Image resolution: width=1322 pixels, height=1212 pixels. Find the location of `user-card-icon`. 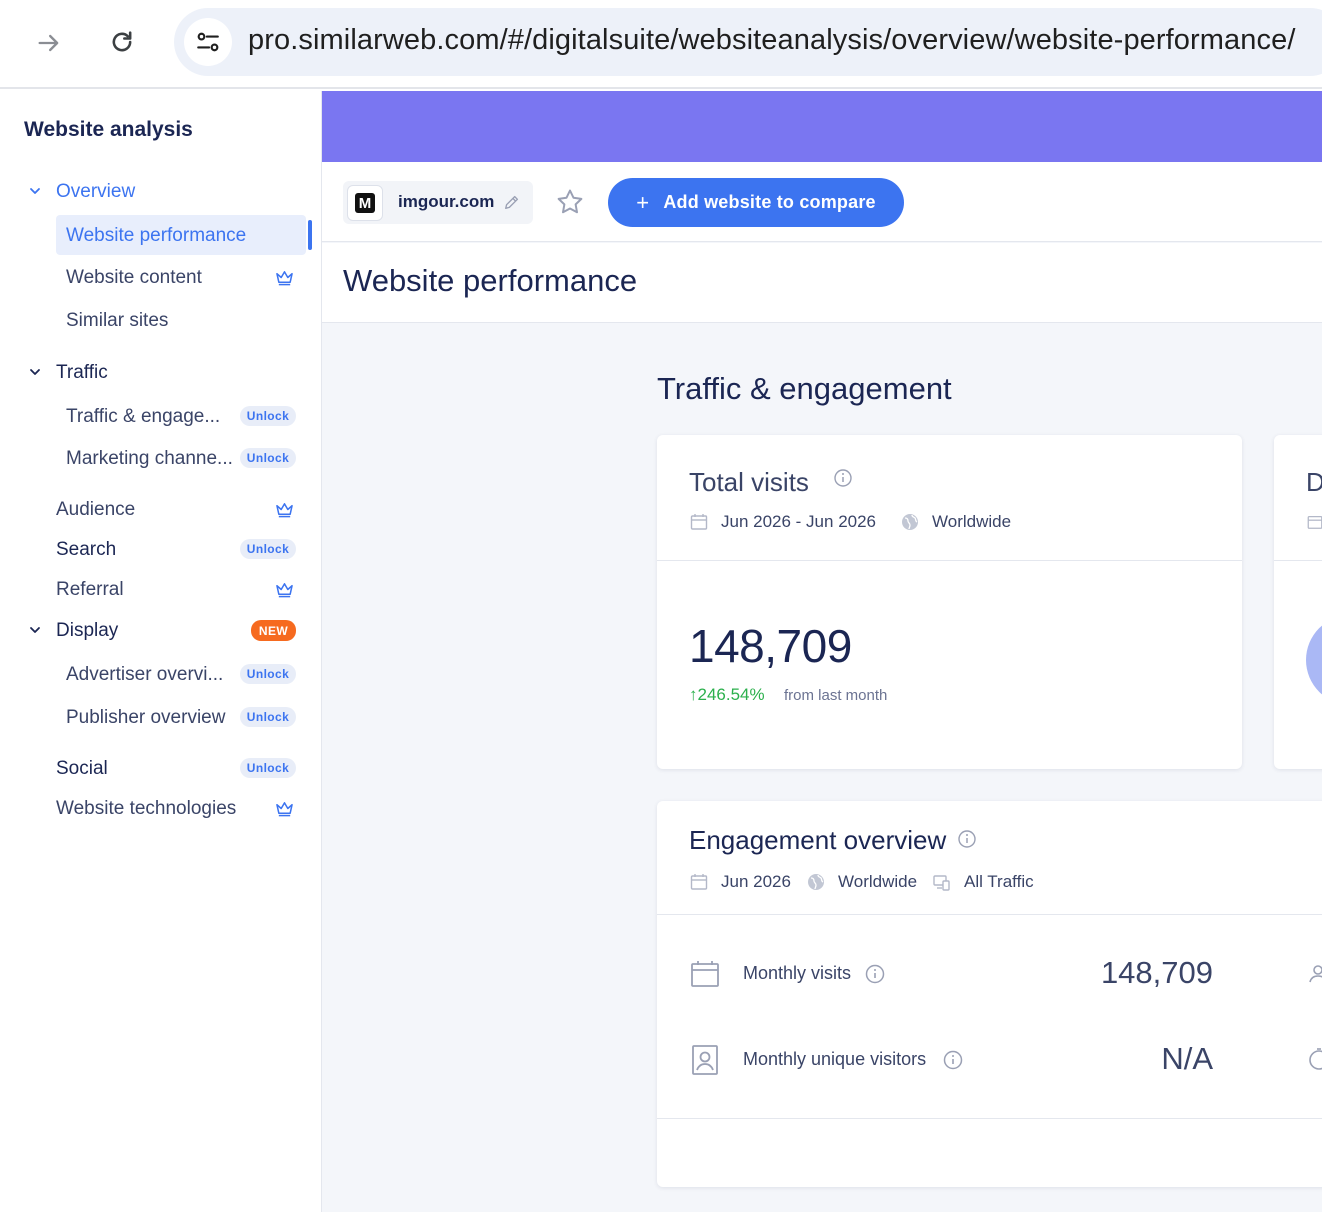

user-card-icon is located at coordinates (705, 1060).